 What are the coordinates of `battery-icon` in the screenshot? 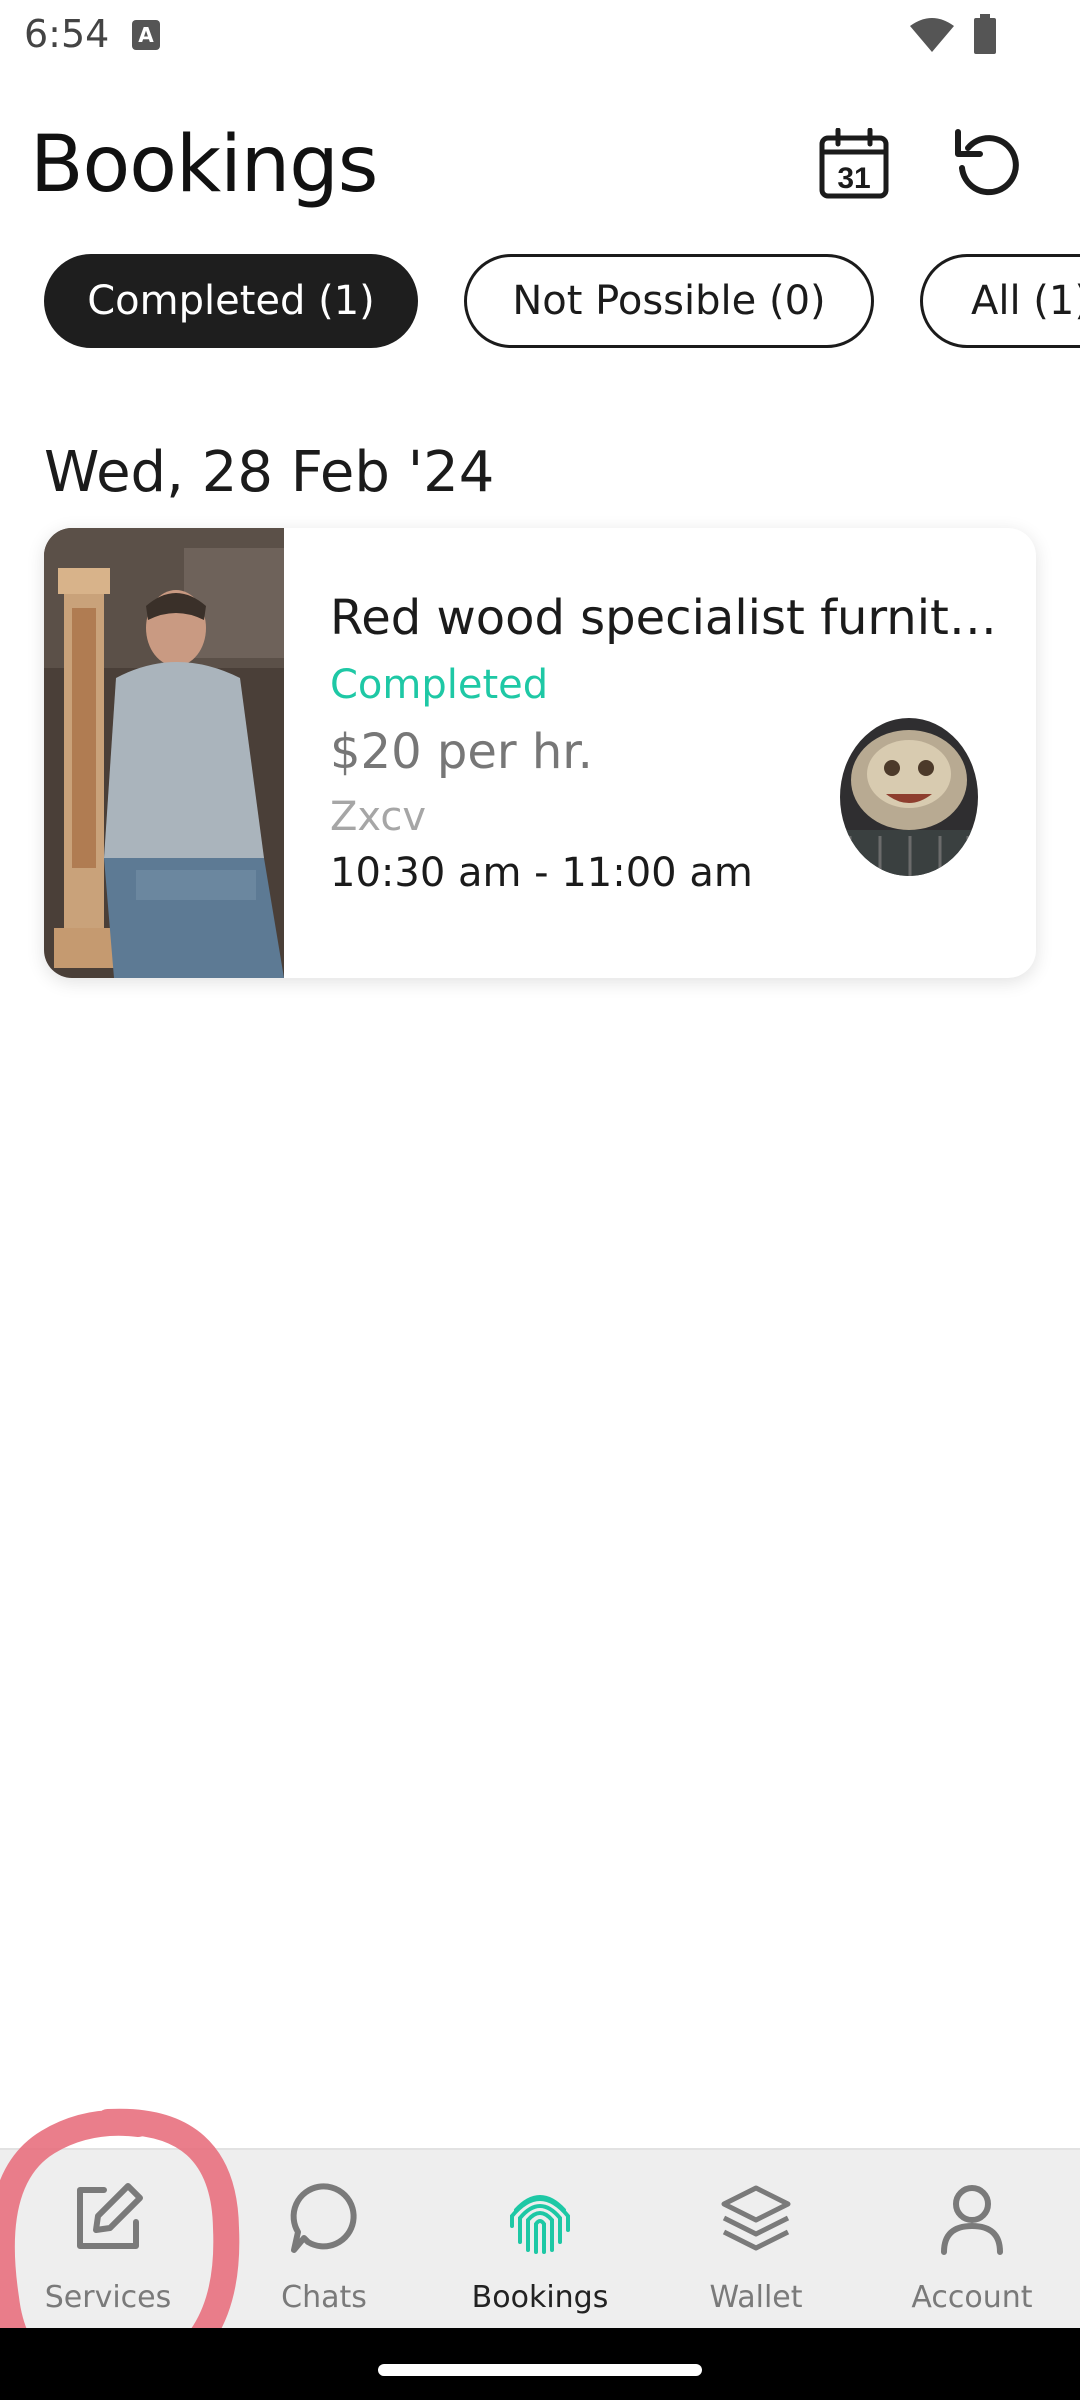 It's located at (985, 34).